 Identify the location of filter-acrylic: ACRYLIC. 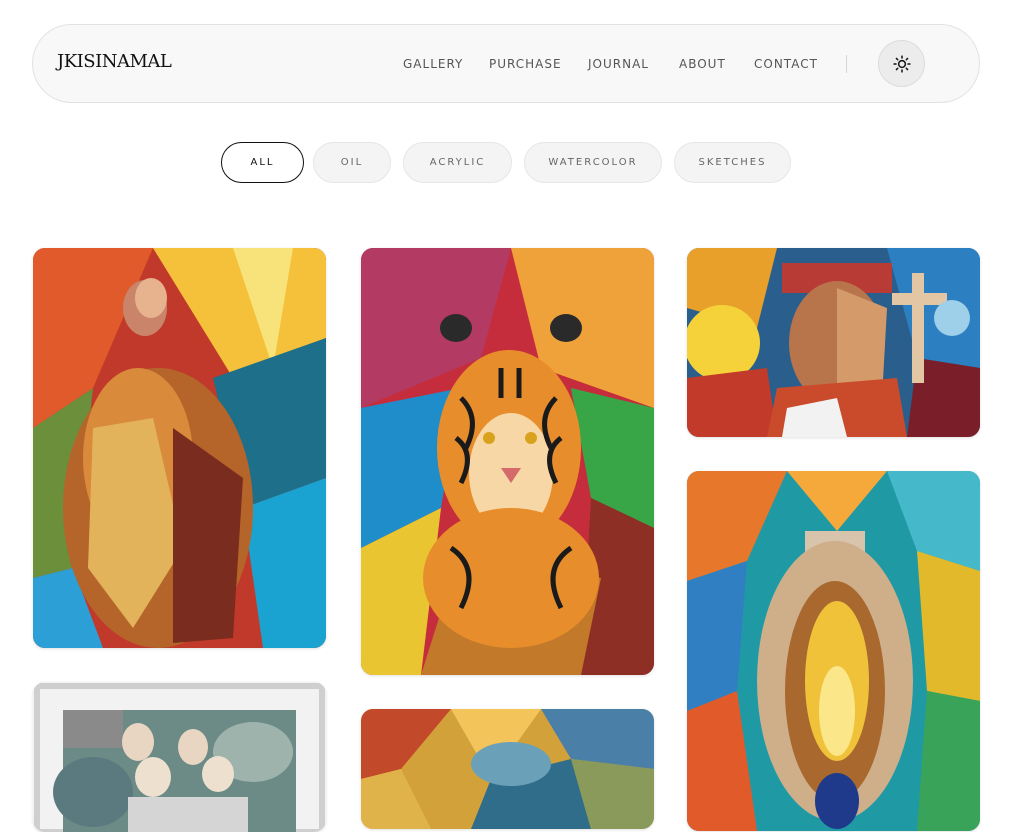
(457, 162).